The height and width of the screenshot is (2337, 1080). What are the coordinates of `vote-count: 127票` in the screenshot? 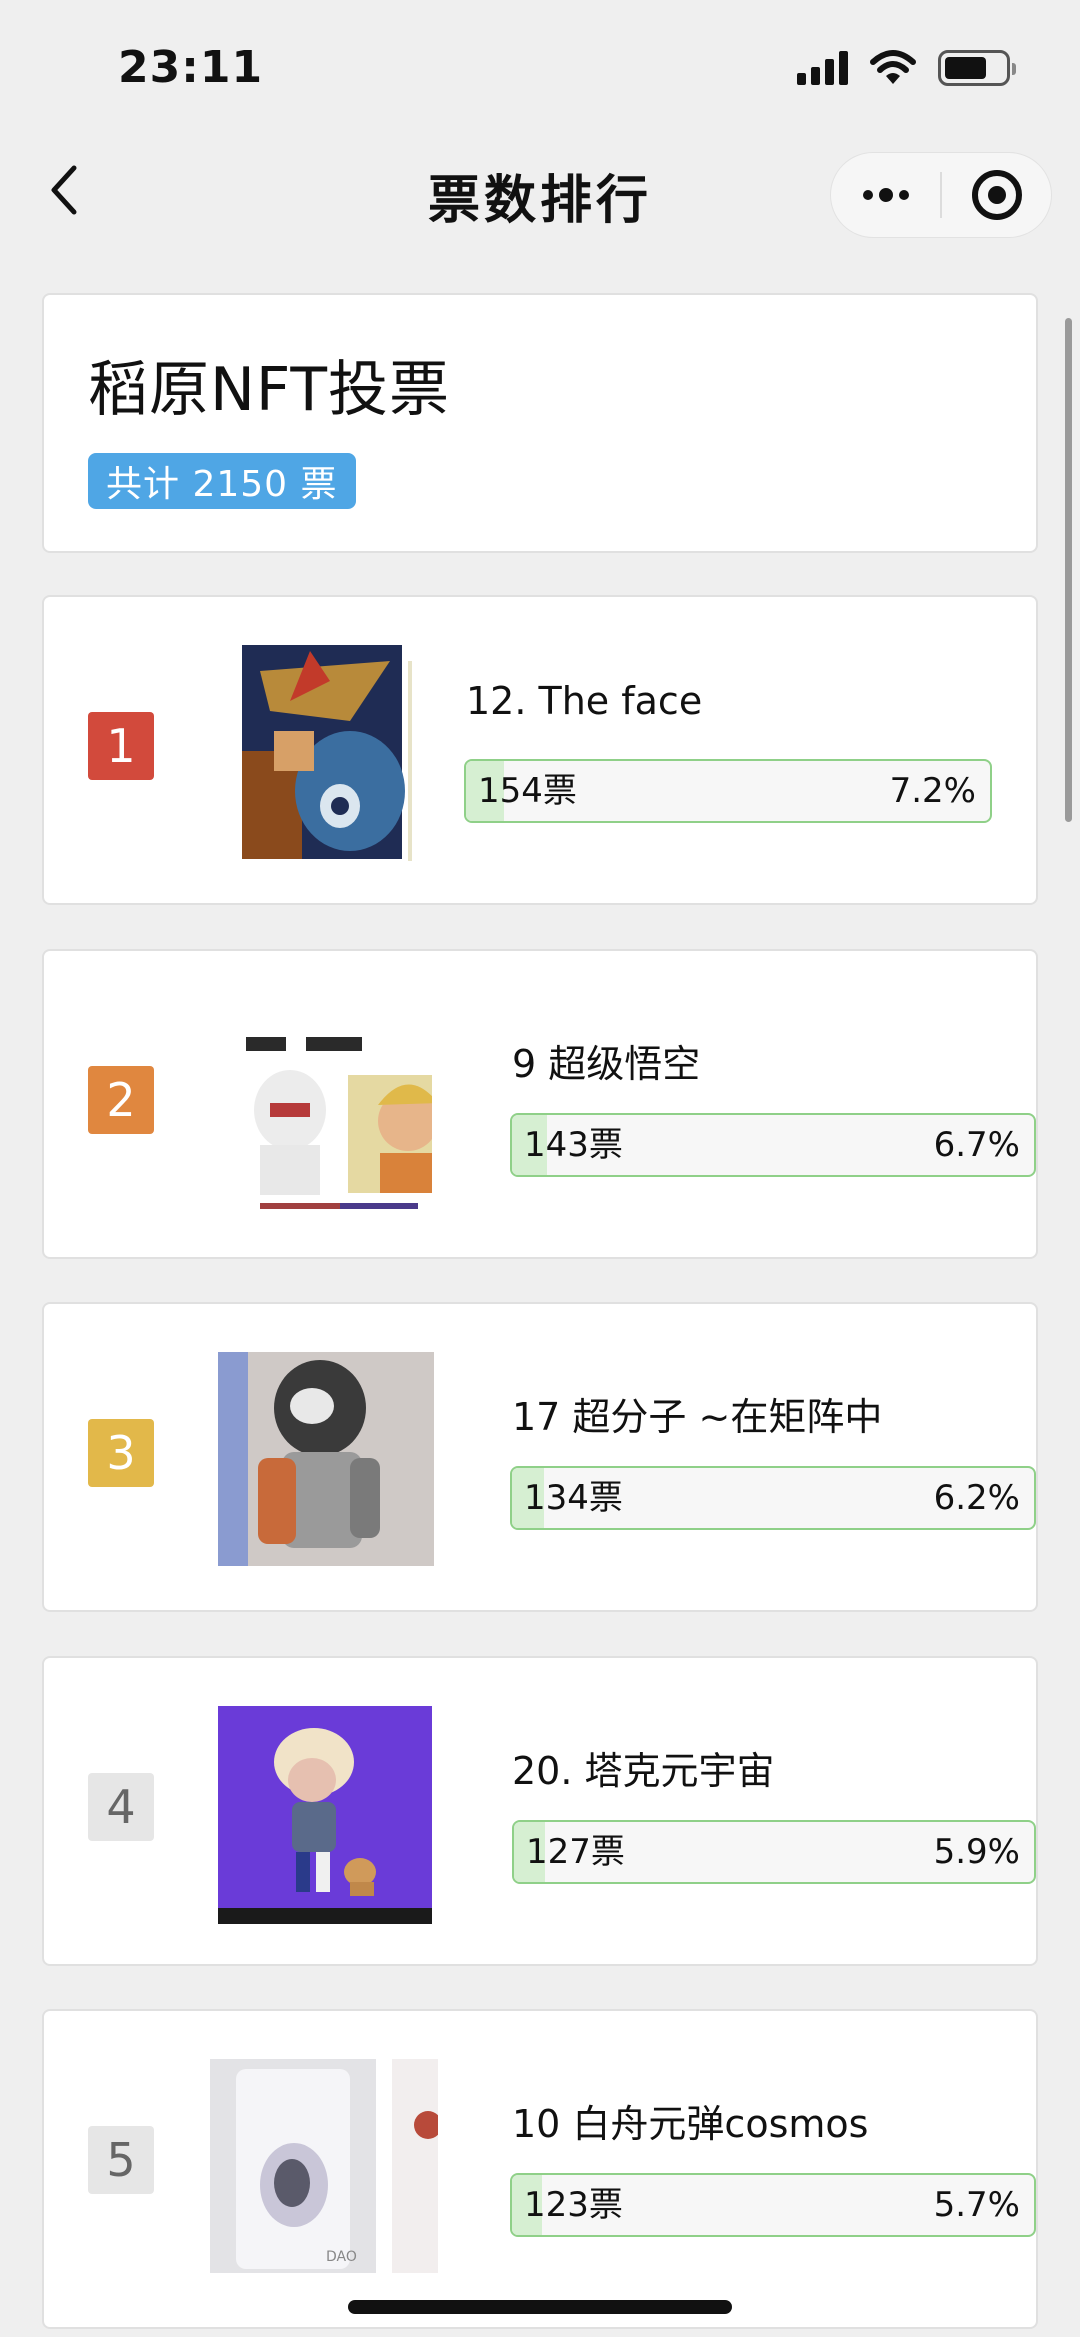 It's located at (575, 1852).